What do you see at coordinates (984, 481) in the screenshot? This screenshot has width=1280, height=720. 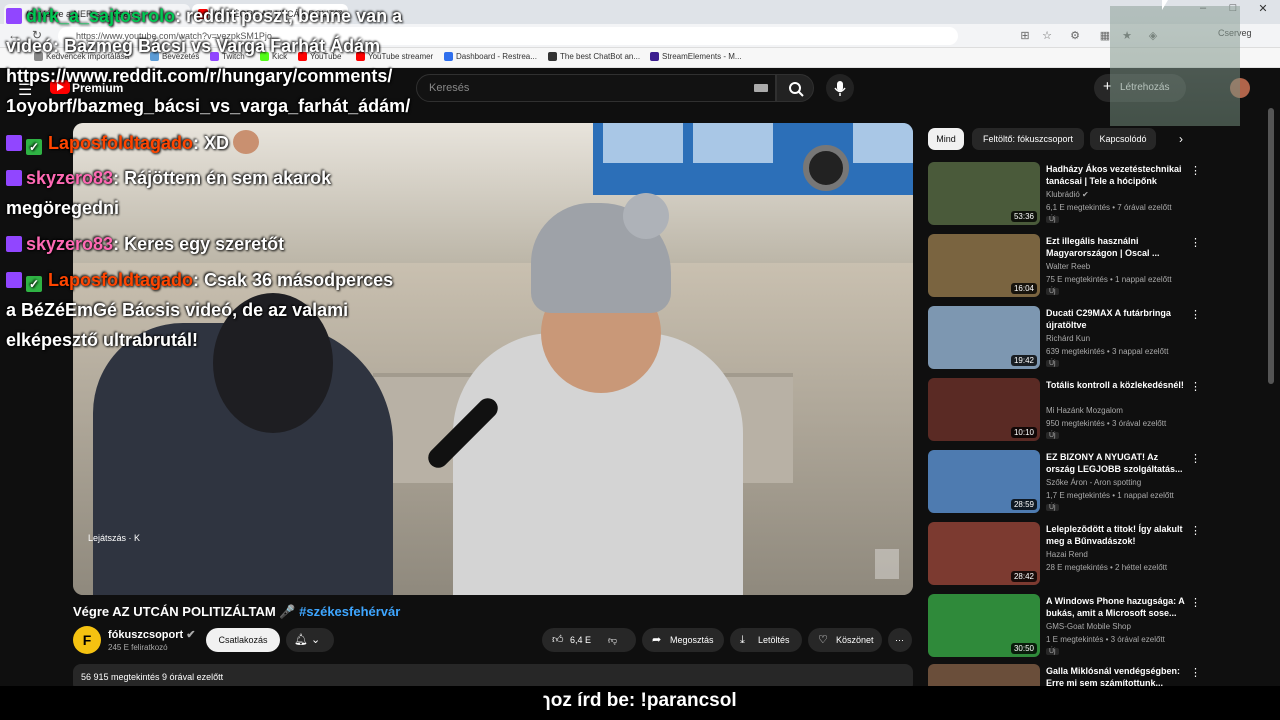 I see `video-thumbnail: 28:59` at bounding box center [984, 481].